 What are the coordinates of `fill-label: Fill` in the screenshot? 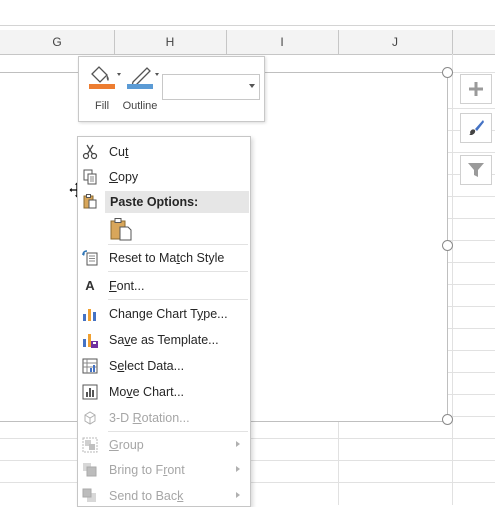 It's located at (102, 106).